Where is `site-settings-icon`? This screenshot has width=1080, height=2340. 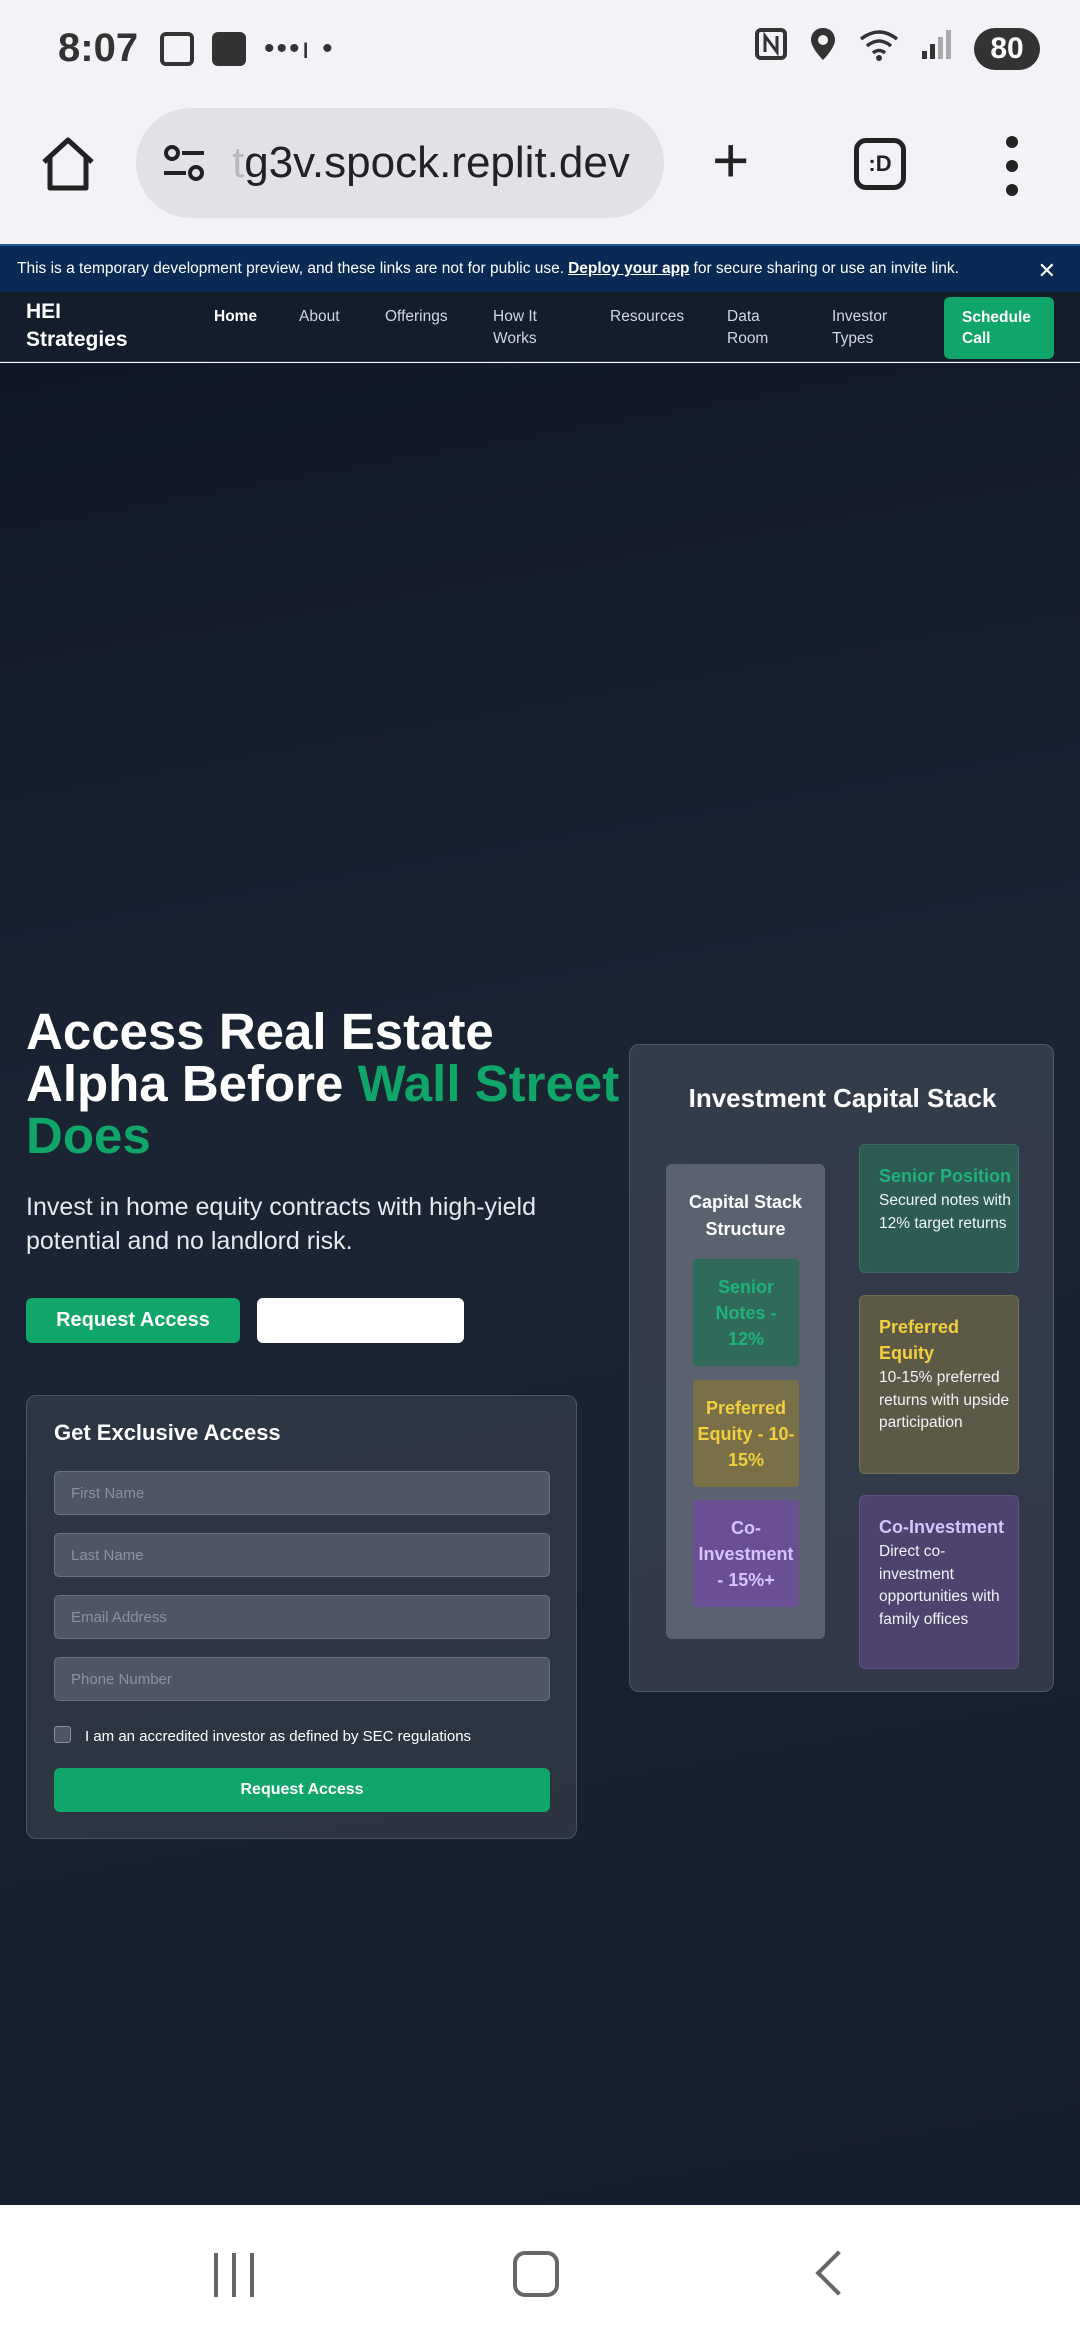 site-settings-icon is located at coordinates (184, 163).